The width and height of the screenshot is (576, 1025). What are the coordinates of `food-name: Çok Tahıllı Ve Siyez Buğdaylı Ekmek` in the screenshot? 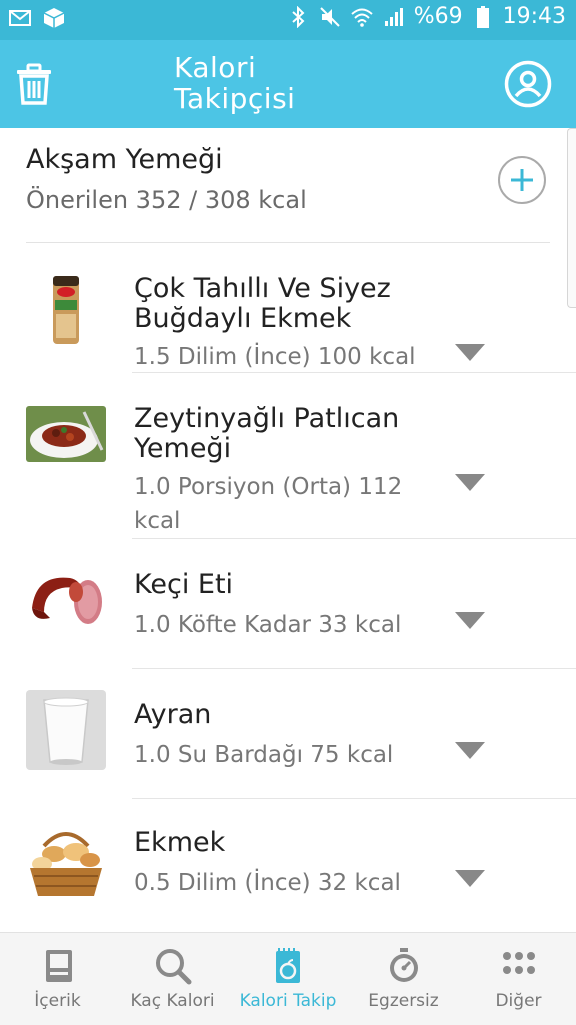 It's located at (262, 303).